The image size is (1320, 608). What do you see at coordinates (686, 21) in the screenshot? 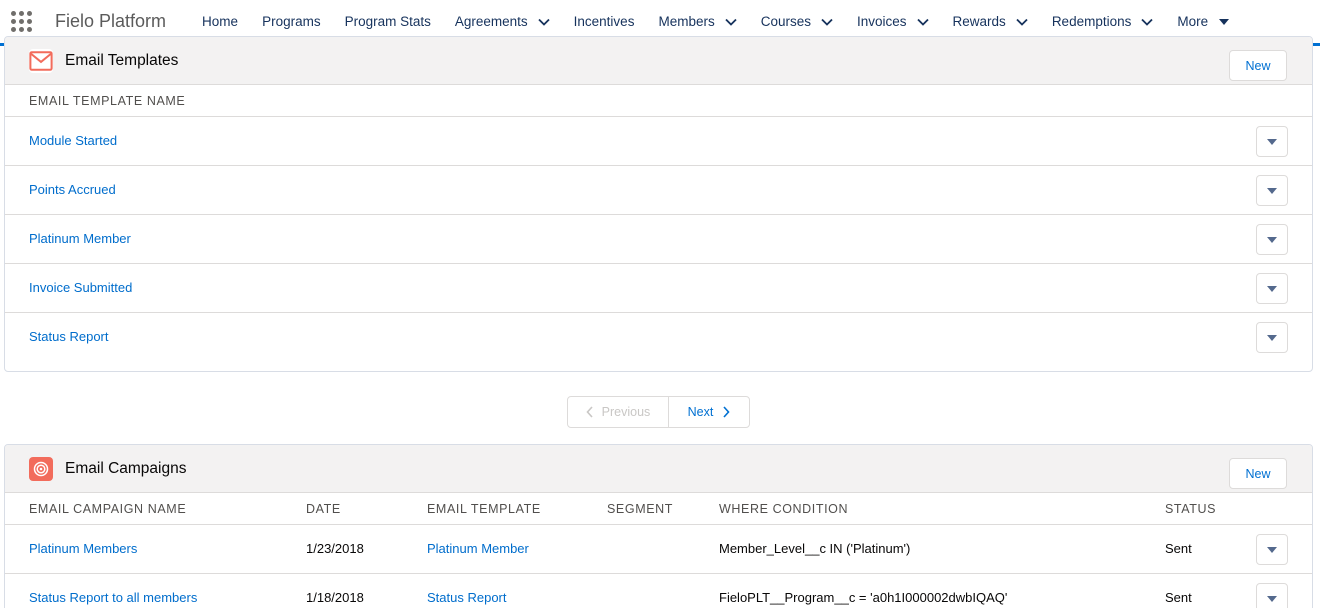
I see `nav-item-label: Members` at bounding box center [686, 21].